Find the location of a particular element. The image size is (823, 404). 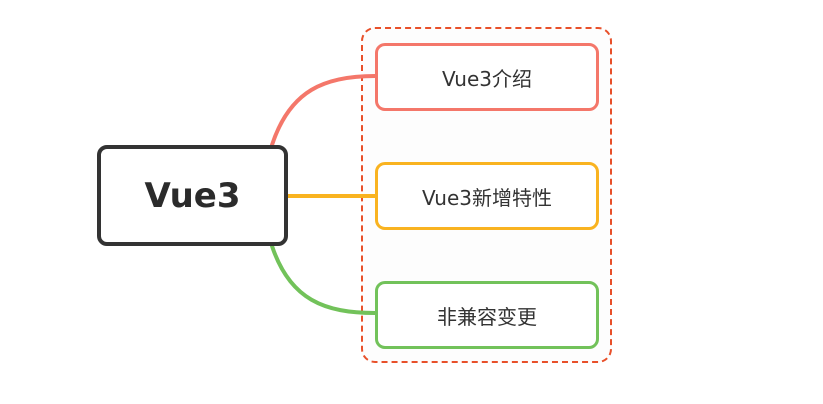

root-node-vue3: Vue3 is located at coordinates (192, 195).